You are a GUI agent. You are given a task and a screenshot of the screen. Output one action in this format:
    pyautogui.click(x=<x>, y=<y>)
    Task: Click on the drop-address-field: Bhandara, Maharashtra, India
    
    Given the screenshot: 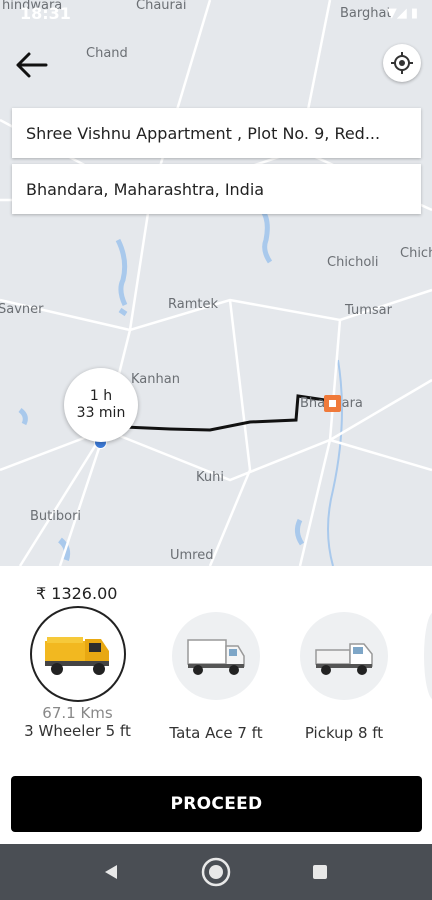 What is the action you would take?
    pyautogui.click(x=216, y=189)
    